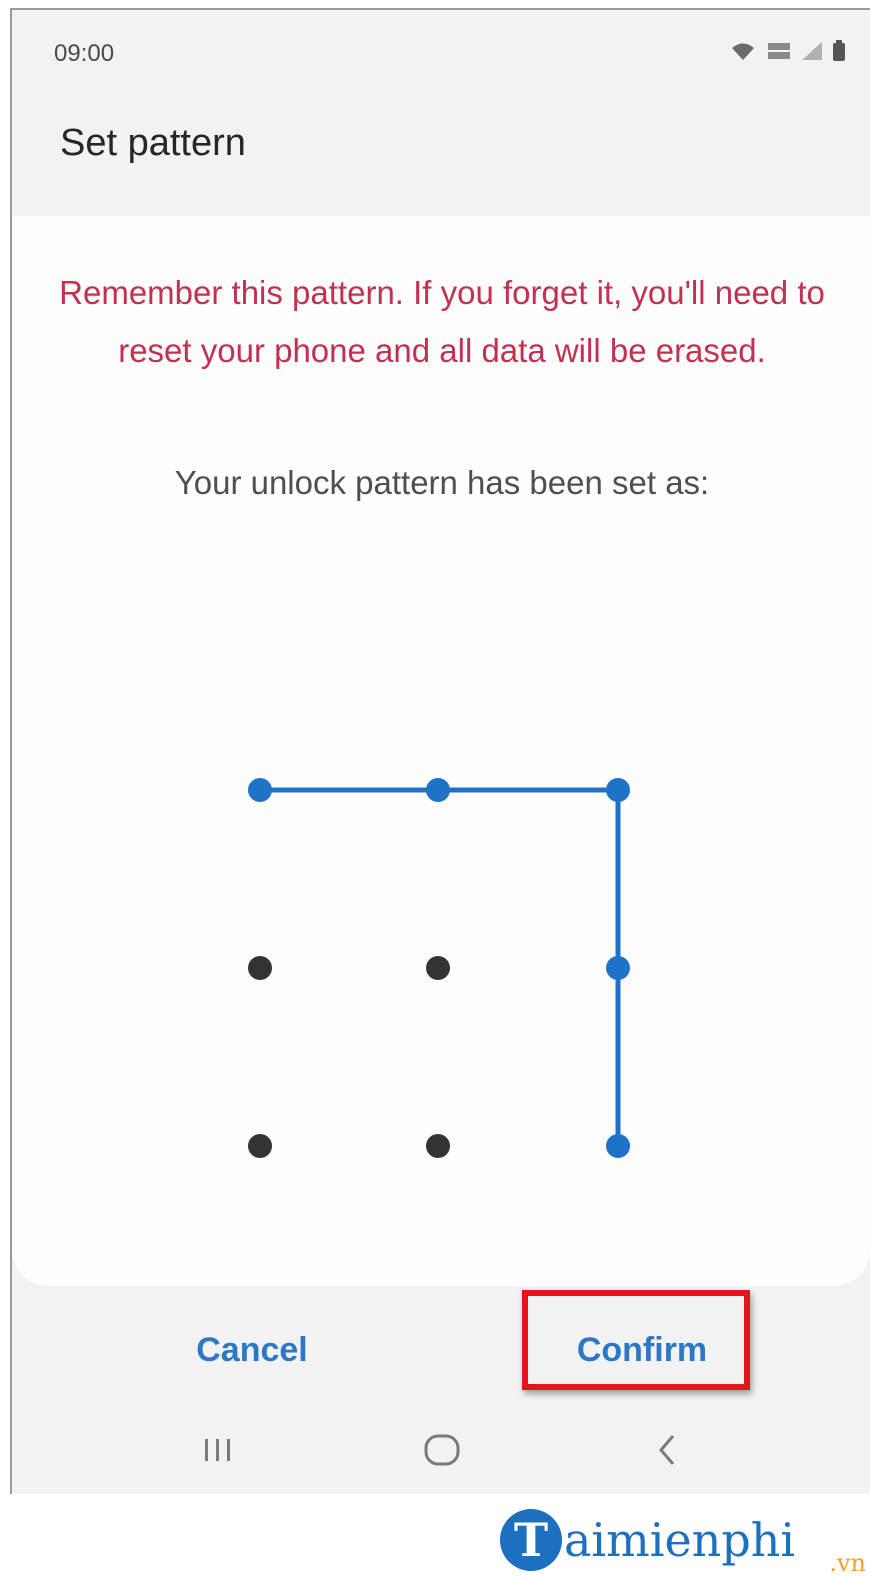  I want to click on signal-icon, so click(812, 51).